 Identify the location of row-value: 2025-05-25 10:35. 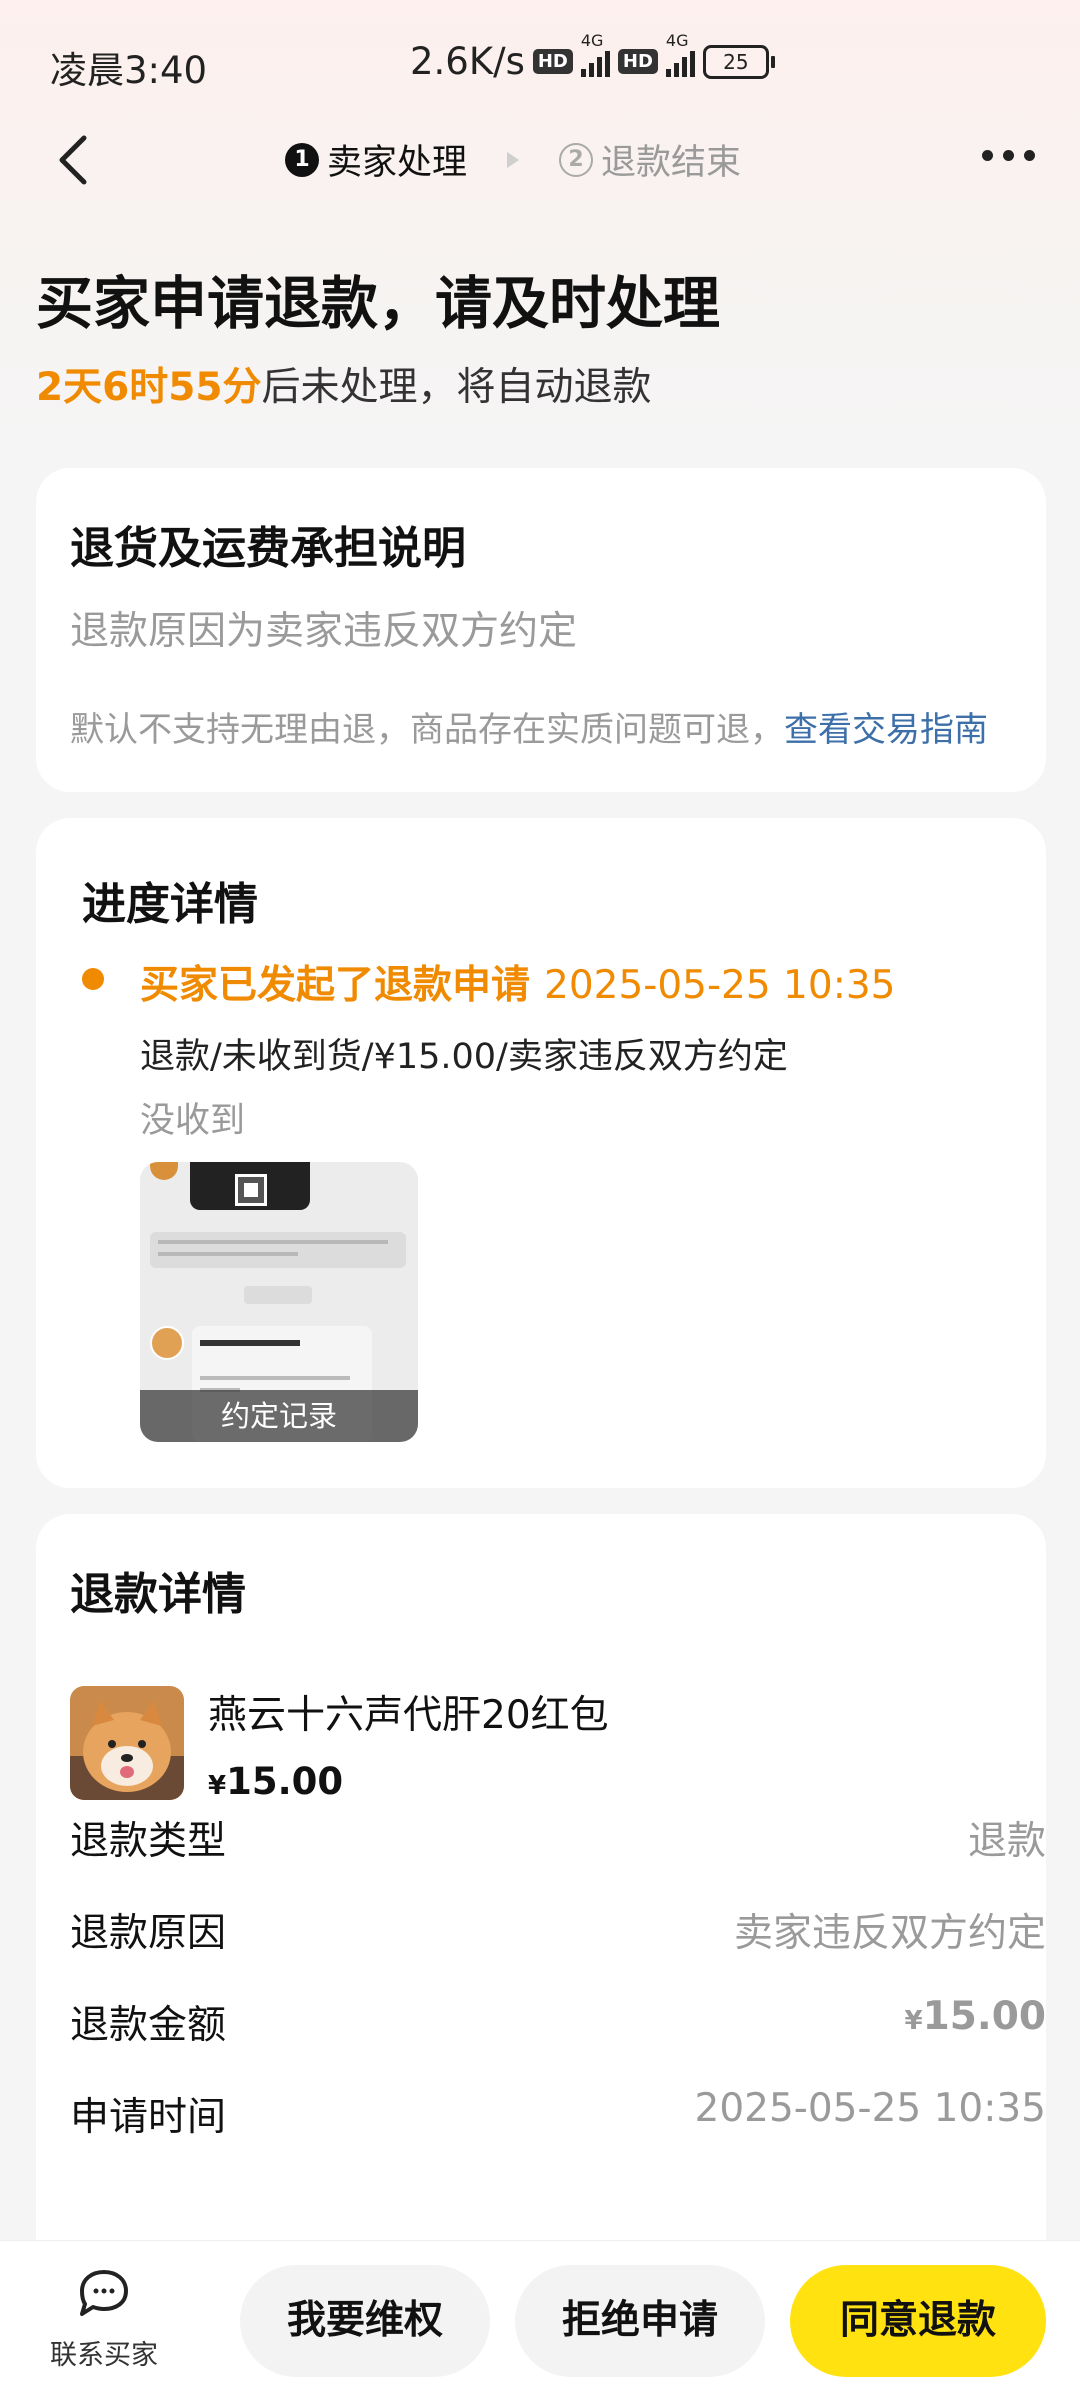
(870, 2108).